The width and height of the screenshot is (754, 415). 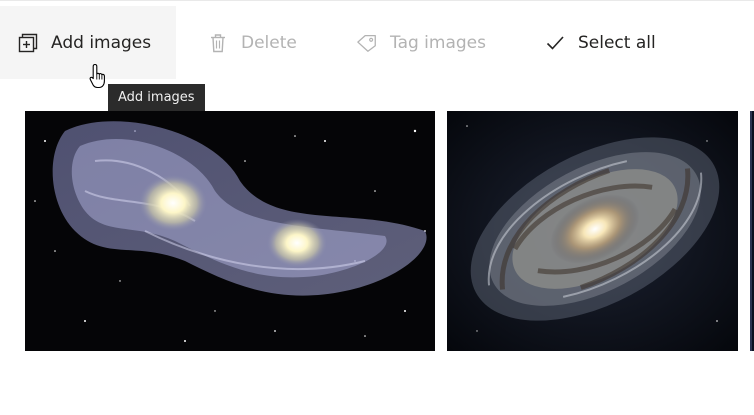 What do you see at coordinates (99, 76) in the screenshot?
I see `hand-cursor-icon` at bounding box center [99, 76].